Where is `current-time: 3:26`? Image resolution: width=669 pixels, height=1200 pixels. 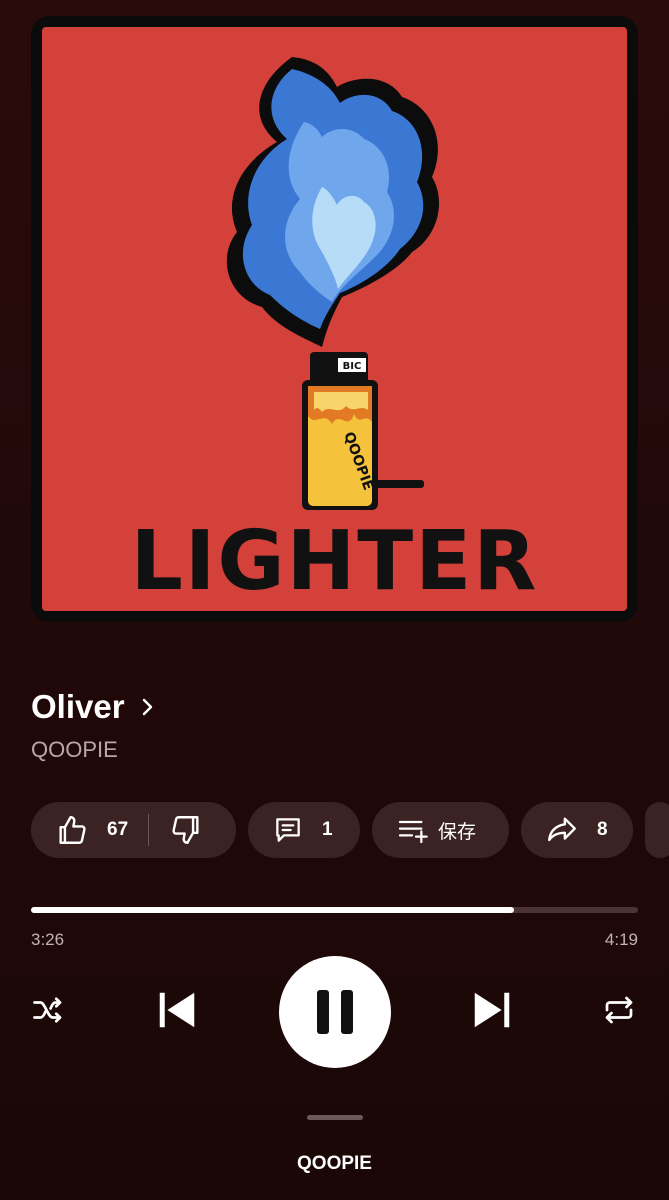 current-time: 3:26 is located at coordinates (48, 939).